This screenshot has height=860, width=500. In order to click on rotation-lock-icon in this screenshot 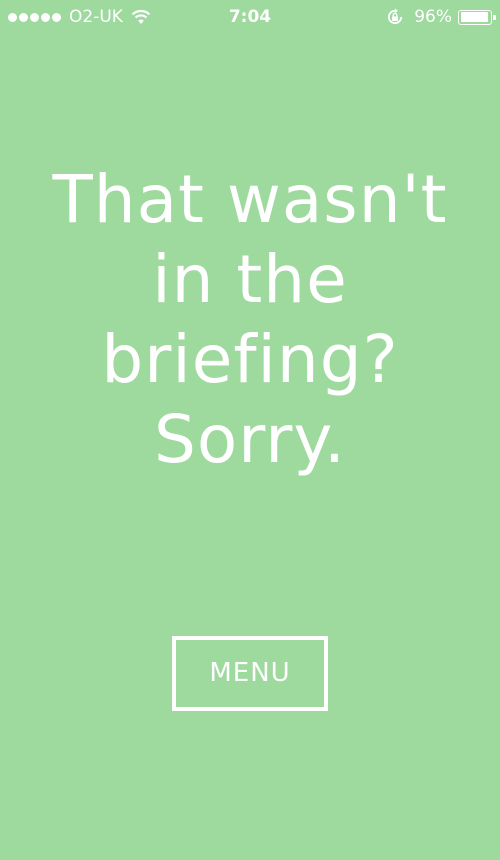, I will do `click(395, 16)`.